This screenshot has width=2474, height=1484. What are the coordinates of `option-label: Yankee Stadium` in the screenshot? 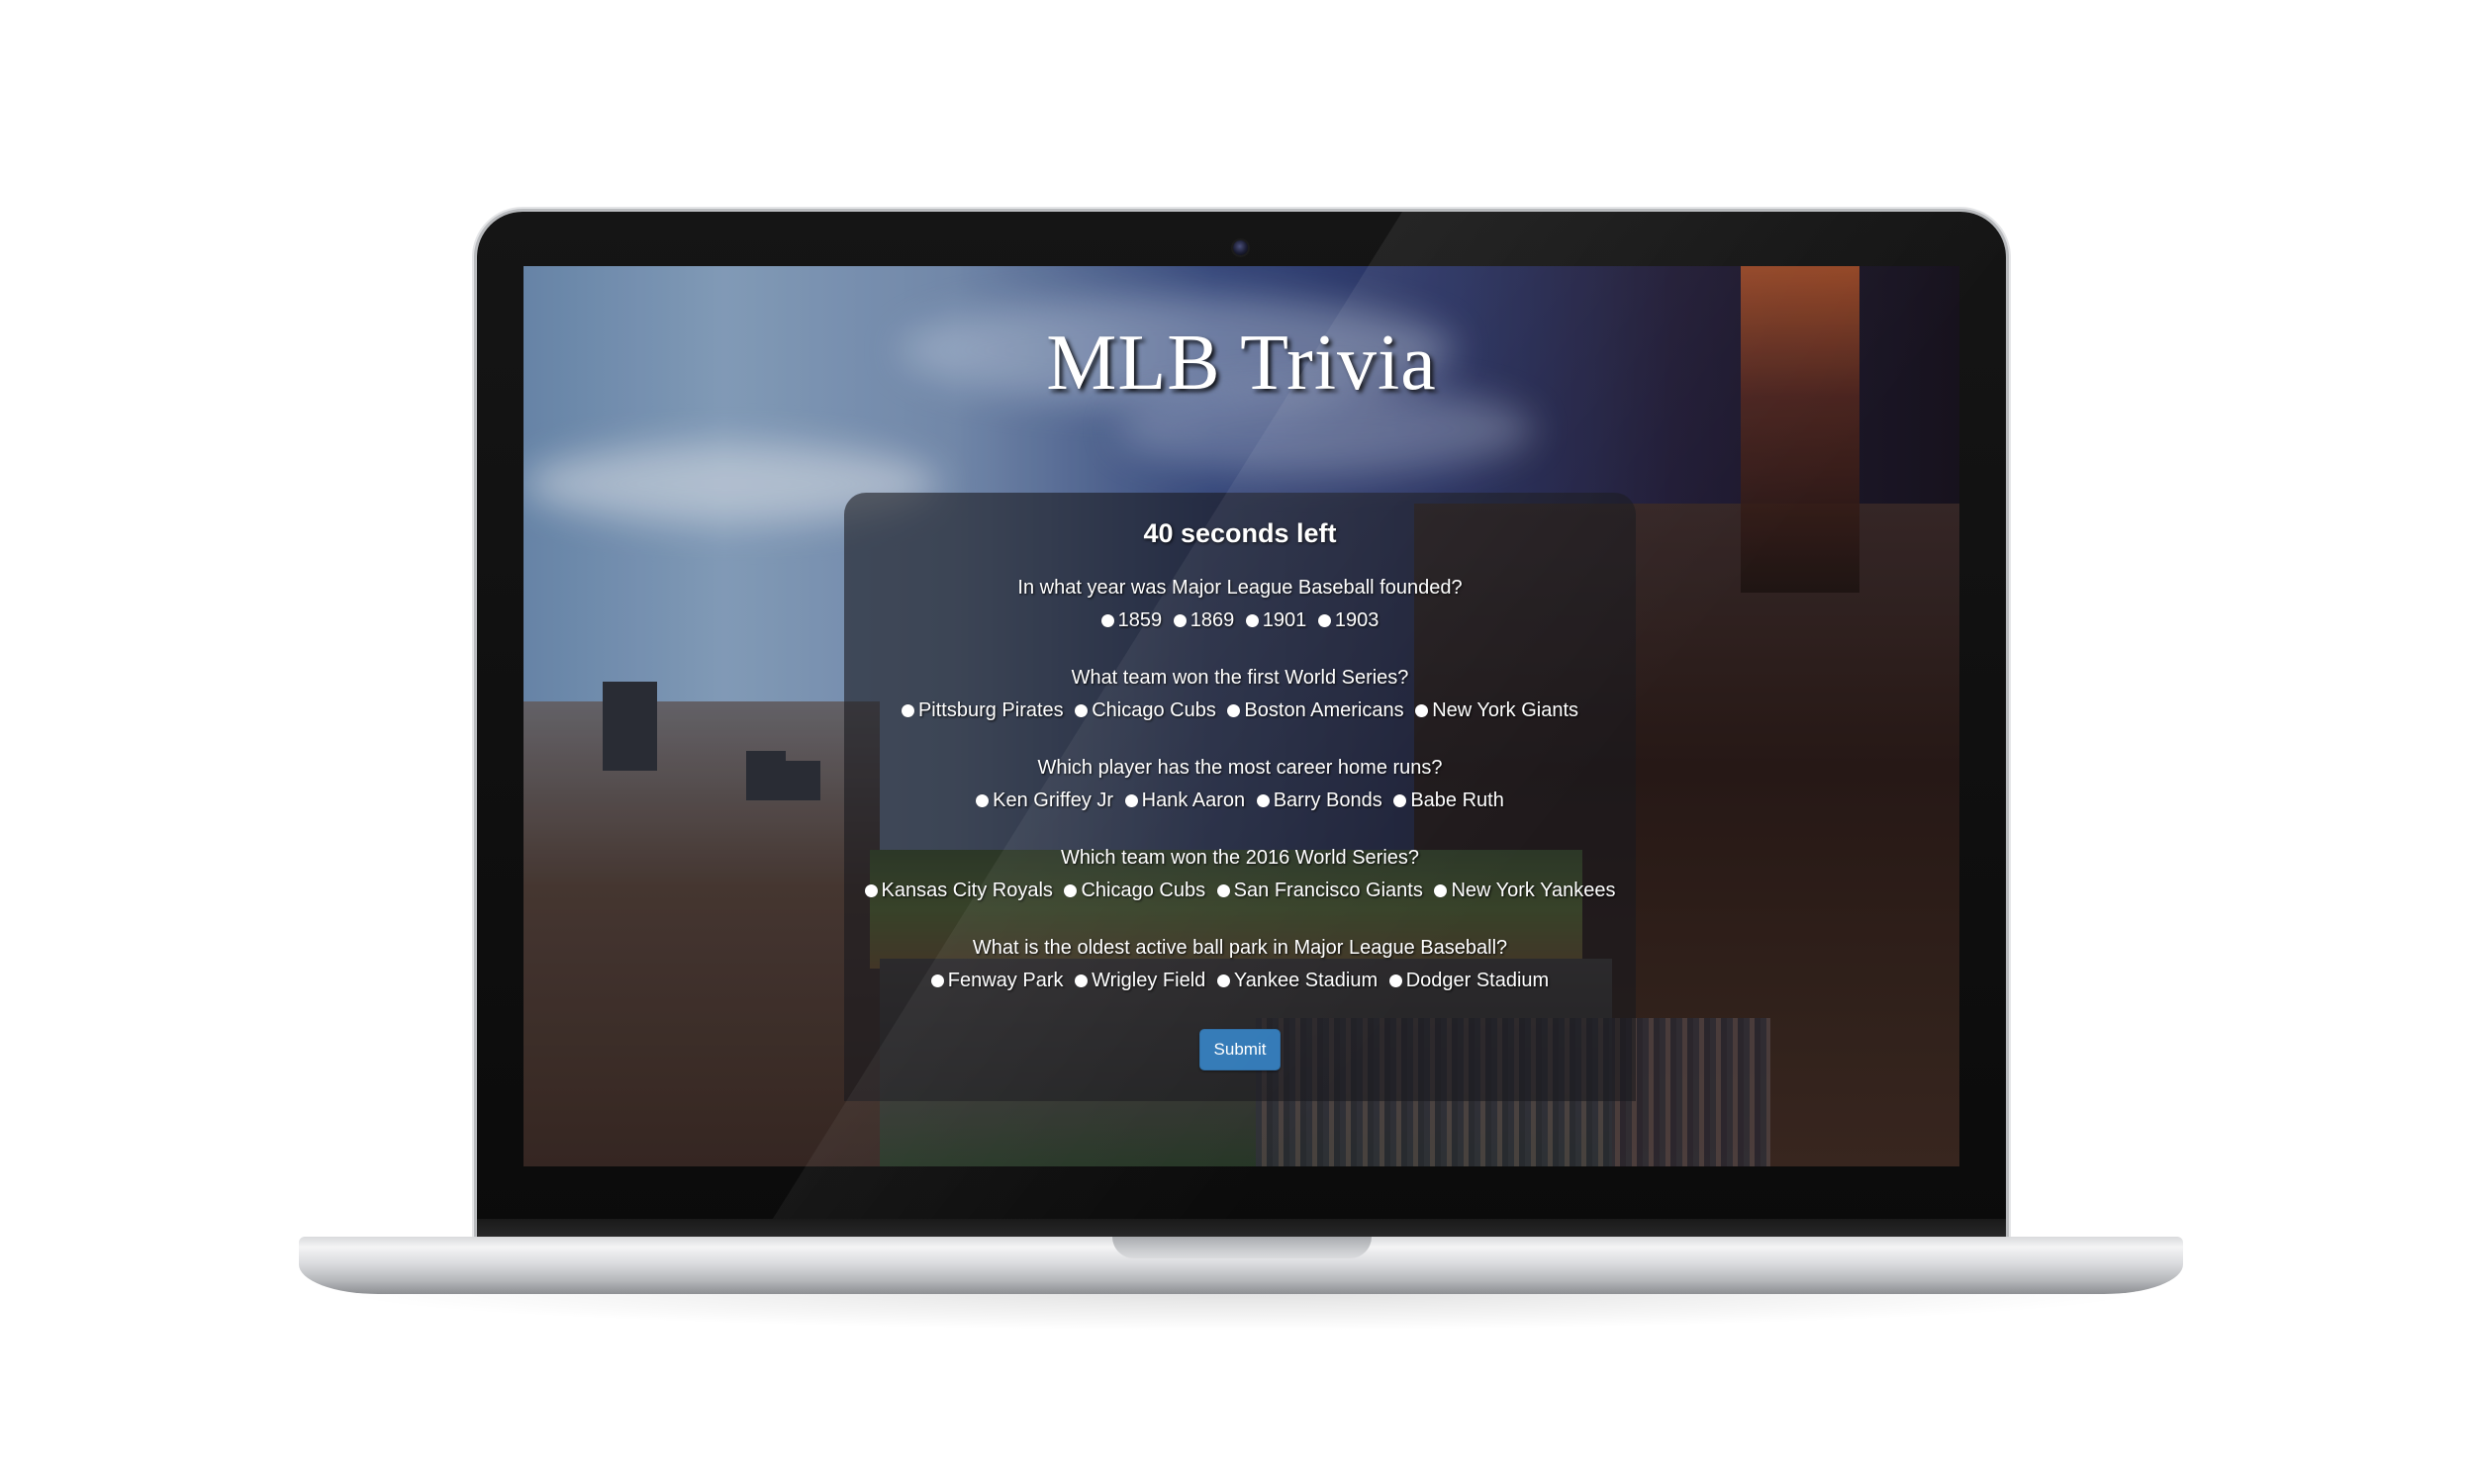 It's located at (1306, 980).